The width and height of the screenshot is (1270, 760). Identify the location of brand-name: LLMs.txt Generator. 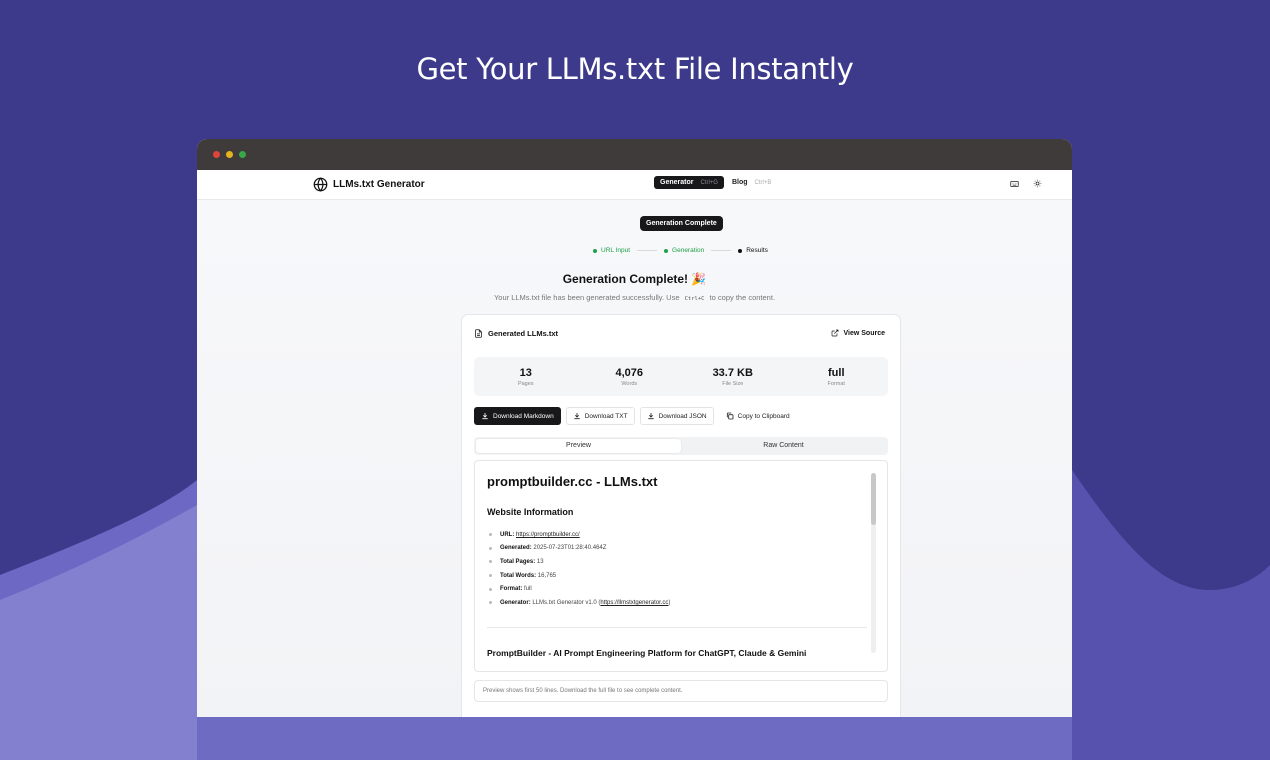
(379, 184).